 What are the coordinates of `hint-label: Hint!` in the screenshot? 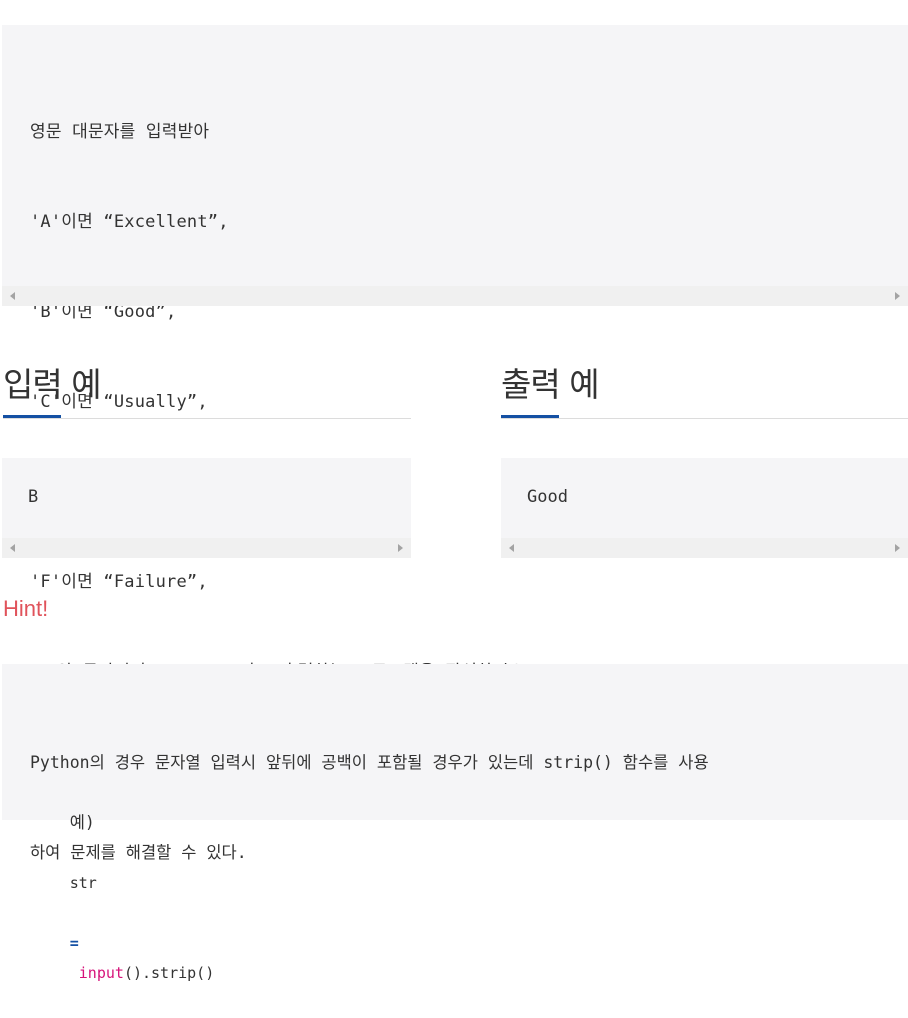 It's located at (26, 608).